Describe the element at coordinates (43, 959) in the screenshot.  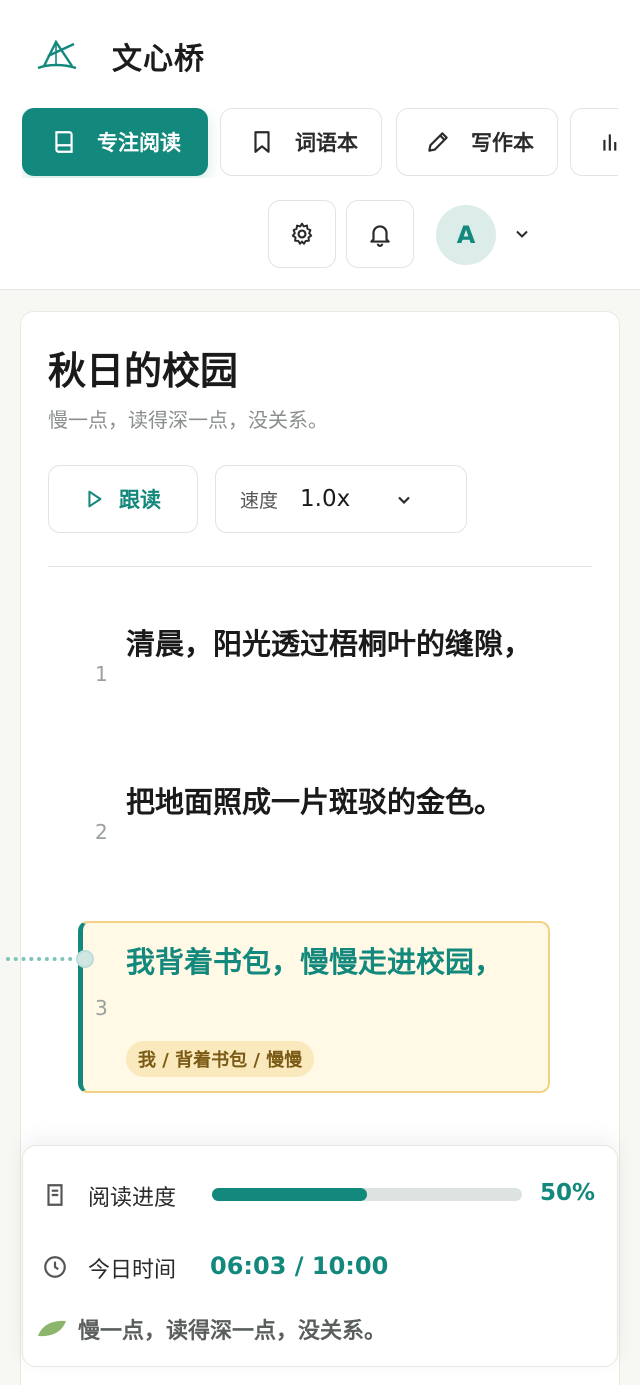
I see `reading-pointer-line` at that location.